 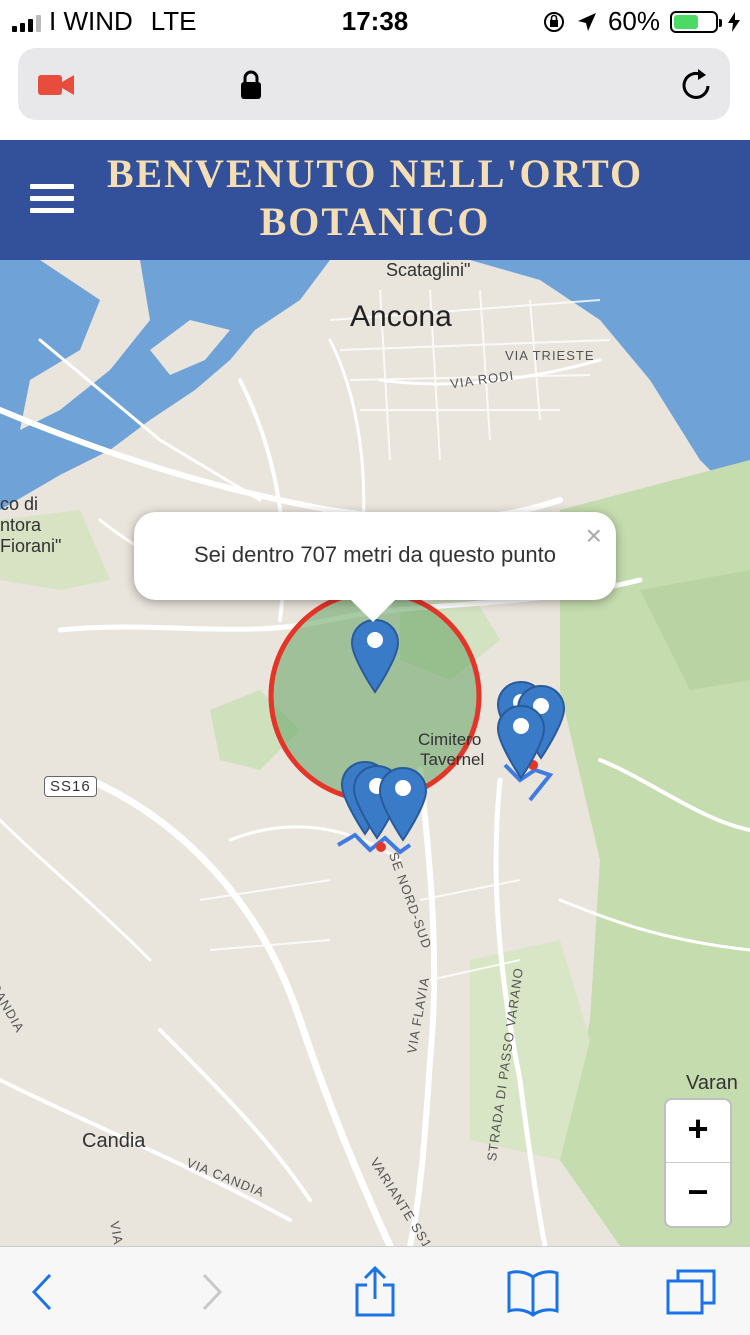 I want to click on map-label-candia: Candia, so click(x=114, y=1141).